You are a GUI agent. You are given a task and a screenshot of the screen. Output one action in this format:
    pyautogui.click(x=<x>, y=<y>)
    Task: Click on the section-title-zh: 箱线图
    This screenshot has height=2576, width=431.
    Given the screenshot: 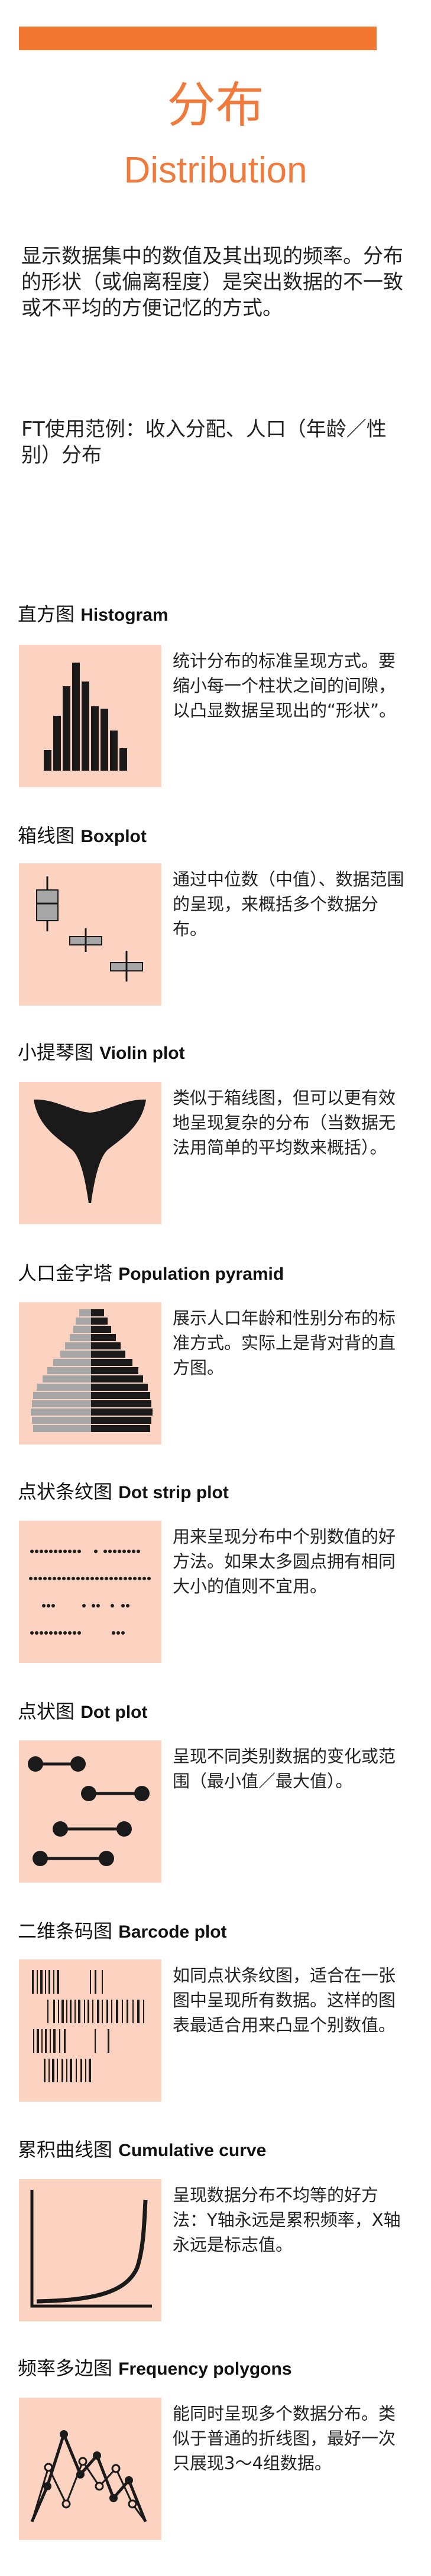 What is the action you would take?
    pyautogui.click(x=46, y=836)
    